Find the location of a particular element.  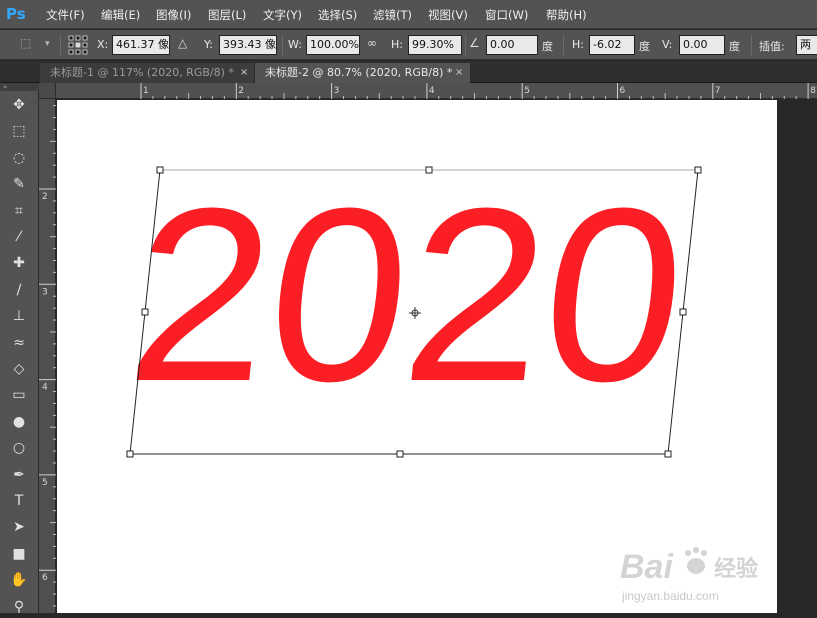

menu-layer: 图层(L) is located at coordinates (227, 15).